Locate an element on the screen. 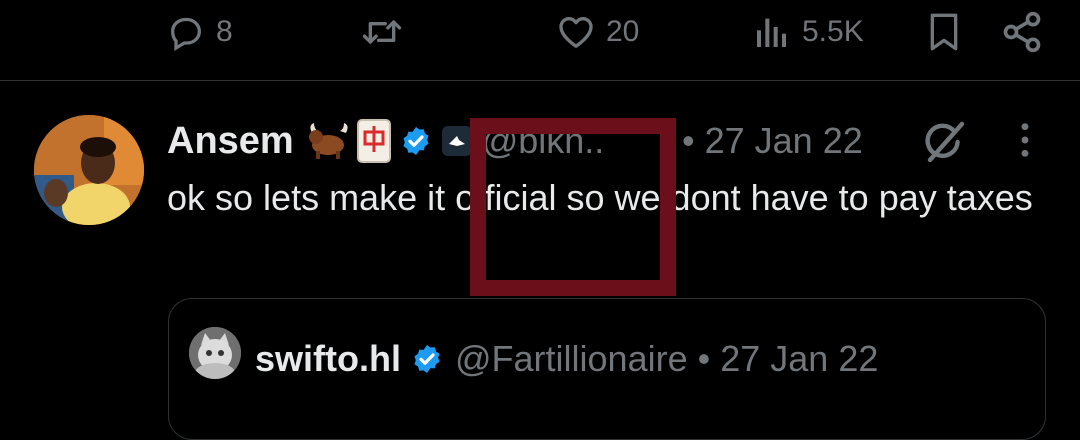  like-button: 20 is located at coordinates (597, 32).